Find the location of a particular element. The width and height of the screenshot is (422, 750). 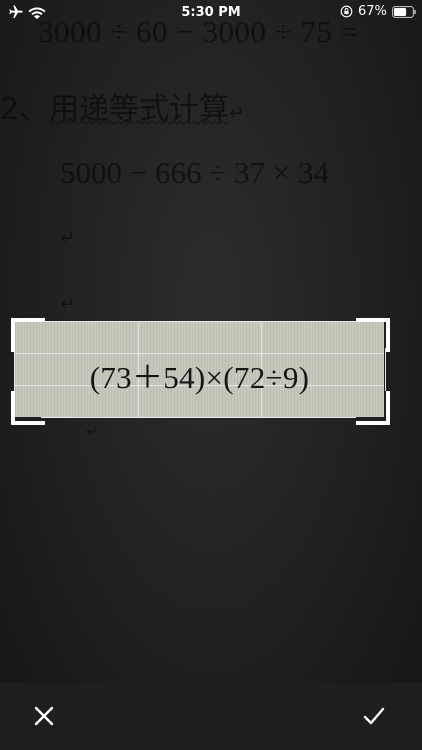

battery-icon is located at coordinates (404, 12).